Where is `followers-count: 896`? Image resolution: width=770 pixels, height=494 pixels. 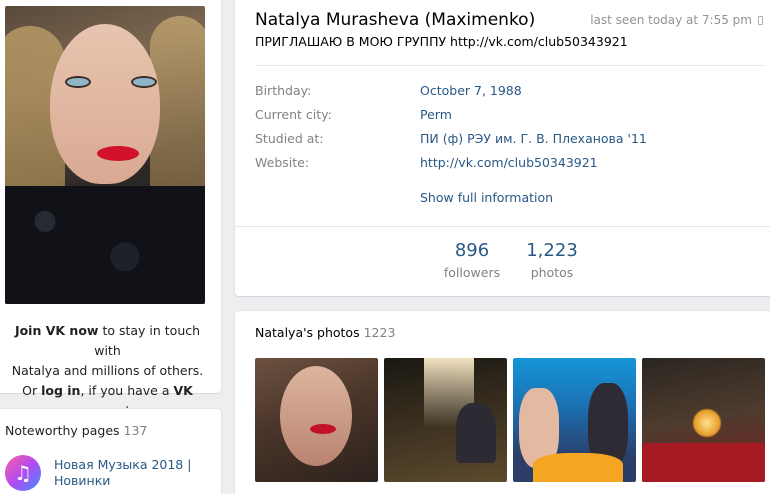 followers-count: 896 is located at coordinates (472, 250).